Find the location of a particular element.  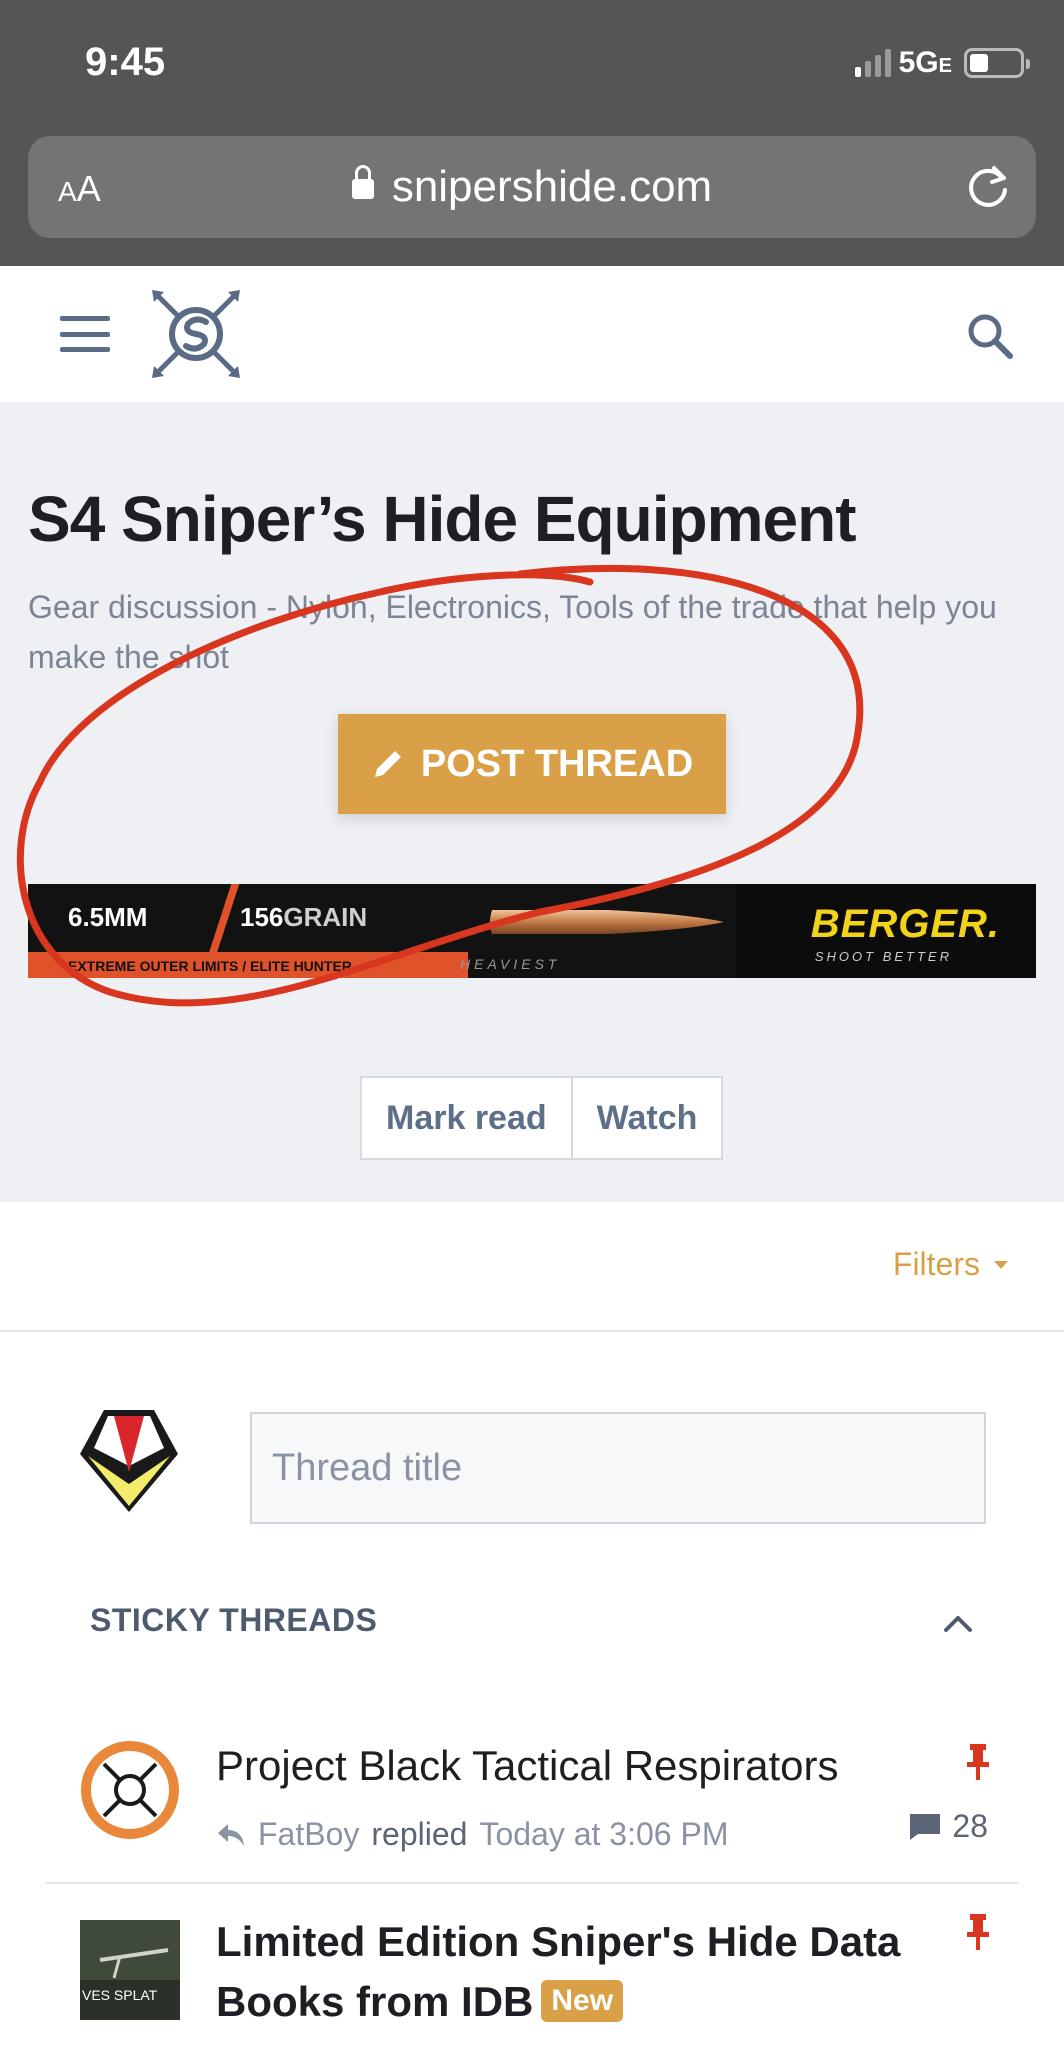

snipers-hide-logo is located at coordinates (196, 334).